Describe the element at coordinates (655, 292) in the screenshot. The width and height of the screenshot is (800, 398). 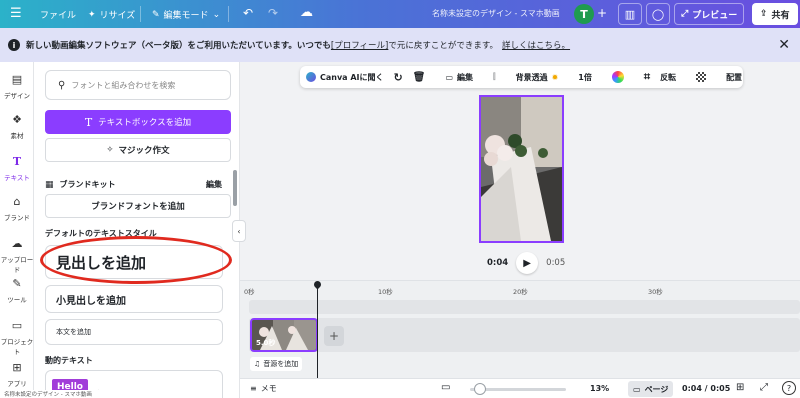
I see `ruler-tick: 30秒` at that location.